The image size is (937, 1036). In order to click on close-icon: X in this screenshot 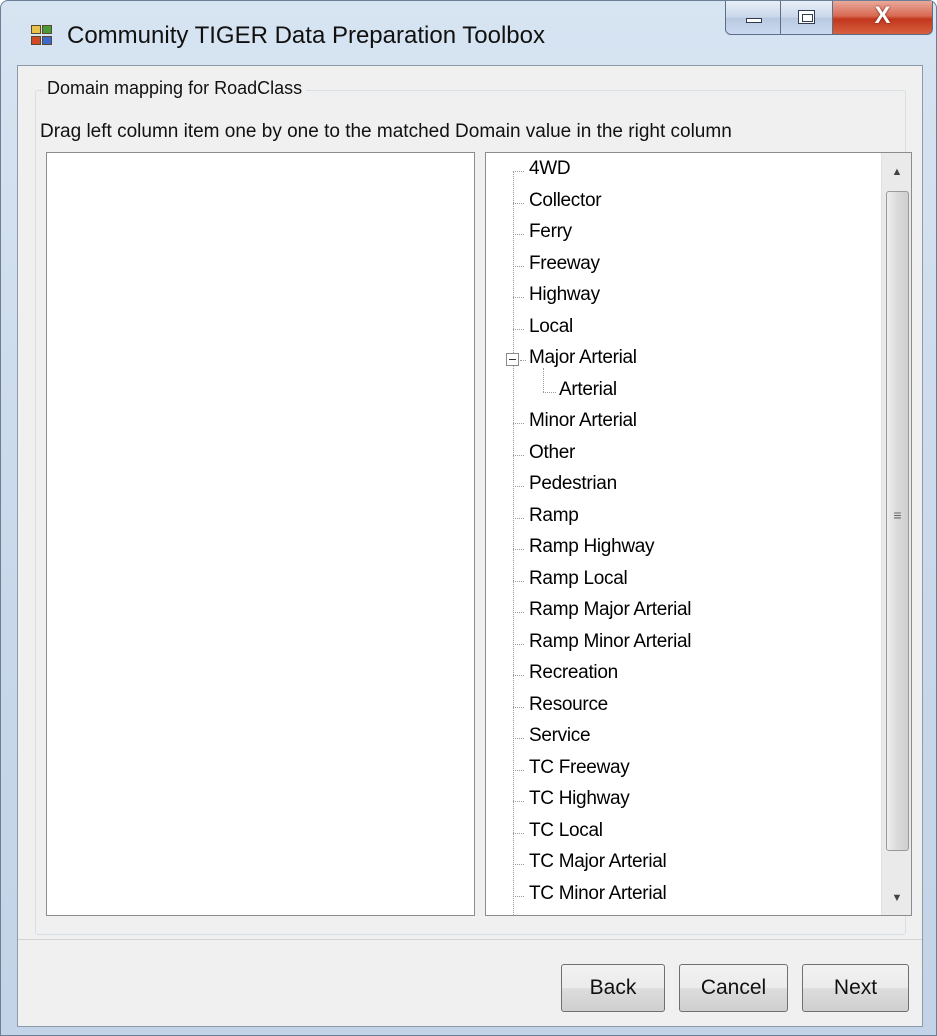, I will do `click(882, 15)`.